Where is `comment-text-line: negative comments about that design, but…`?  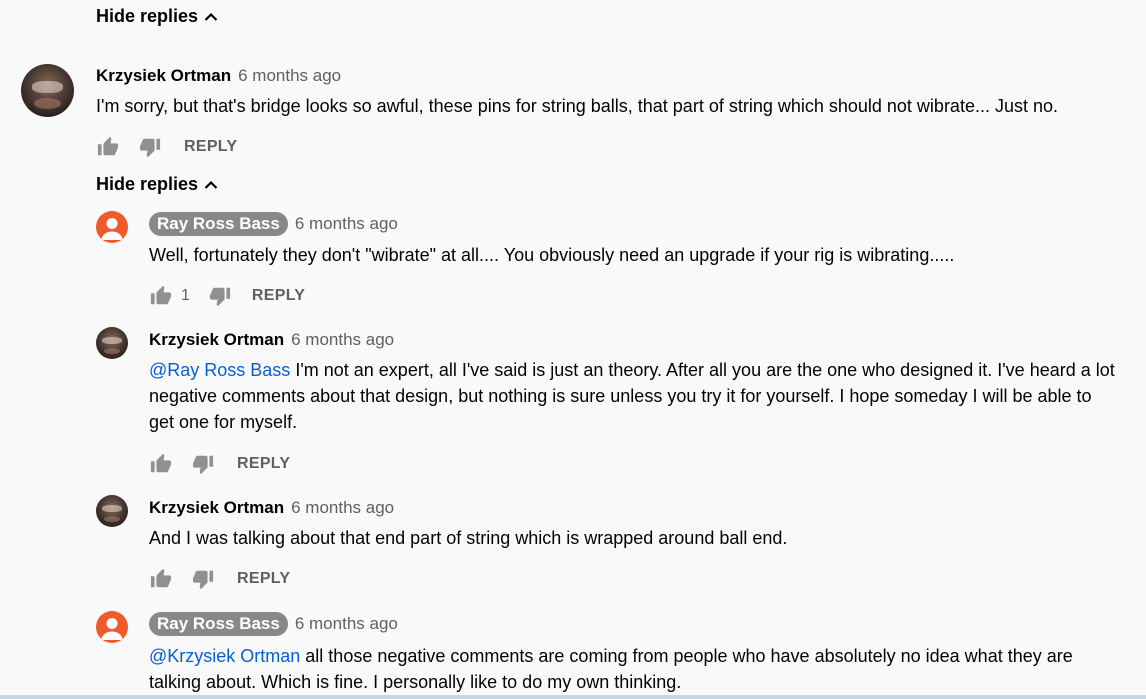 comment-text-line: negative comments about that design, but… is located at coordinates (620, 396).